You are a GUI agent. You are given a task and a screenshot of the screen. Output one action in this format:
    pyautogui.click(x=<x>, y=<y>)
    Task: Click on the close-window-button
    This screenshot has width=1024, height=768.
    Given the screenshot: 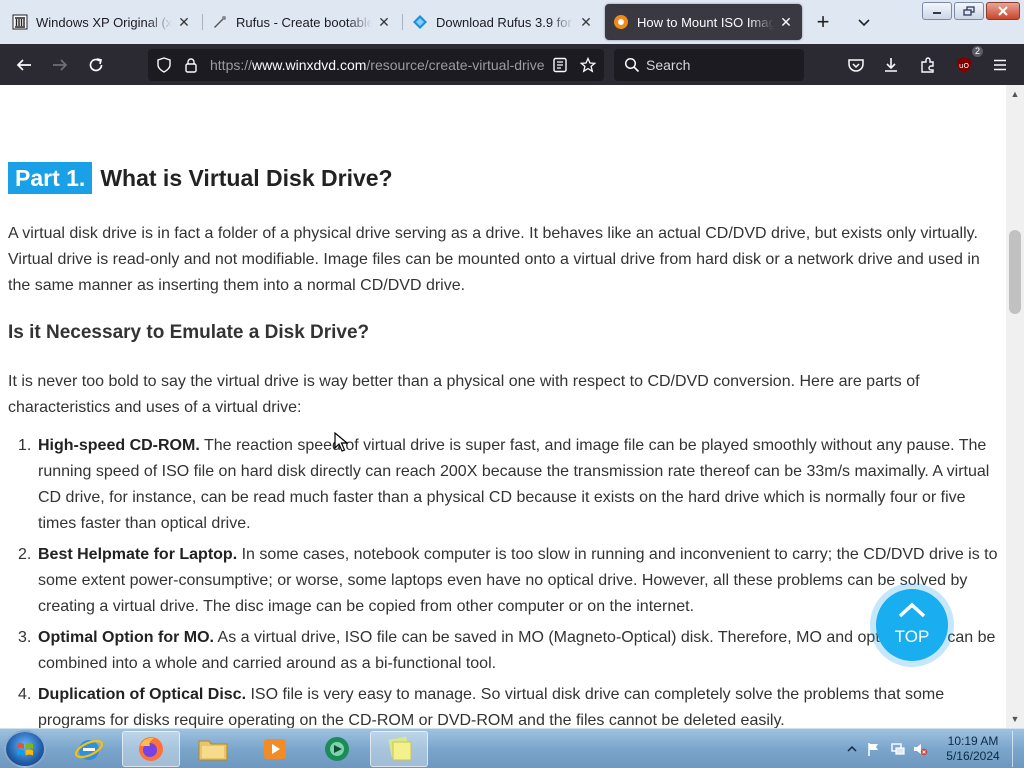 What is the action you would take?
    pyautogui.click(x=1003, y=11)
    